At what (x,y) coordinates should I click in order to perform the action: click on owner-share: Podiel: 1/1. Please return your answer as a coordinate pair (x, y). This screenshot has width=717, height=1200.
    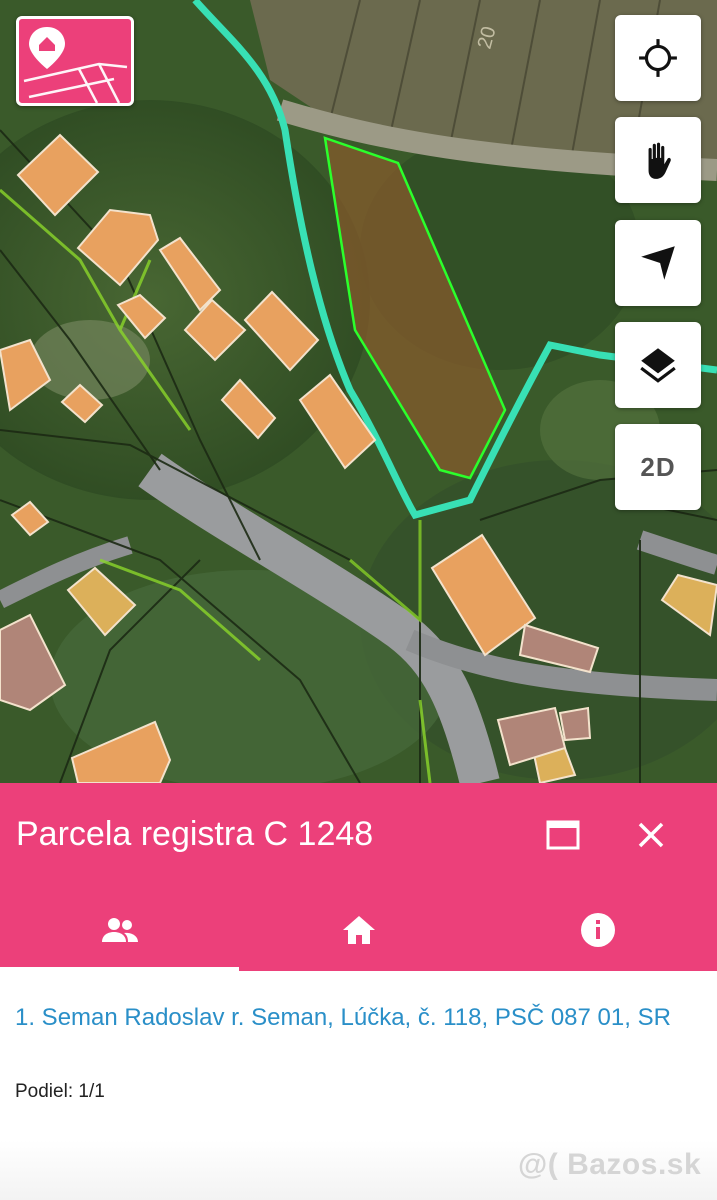
    Looking at the image, I should click on (60, 1092).